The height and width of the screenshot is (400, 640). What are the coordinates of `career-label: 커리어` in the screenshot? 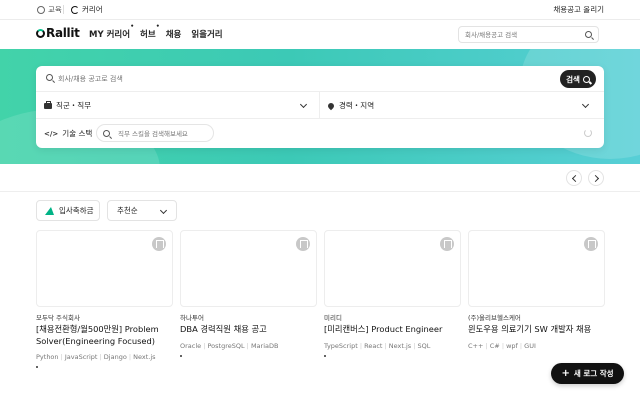 It's located at (92, 9).